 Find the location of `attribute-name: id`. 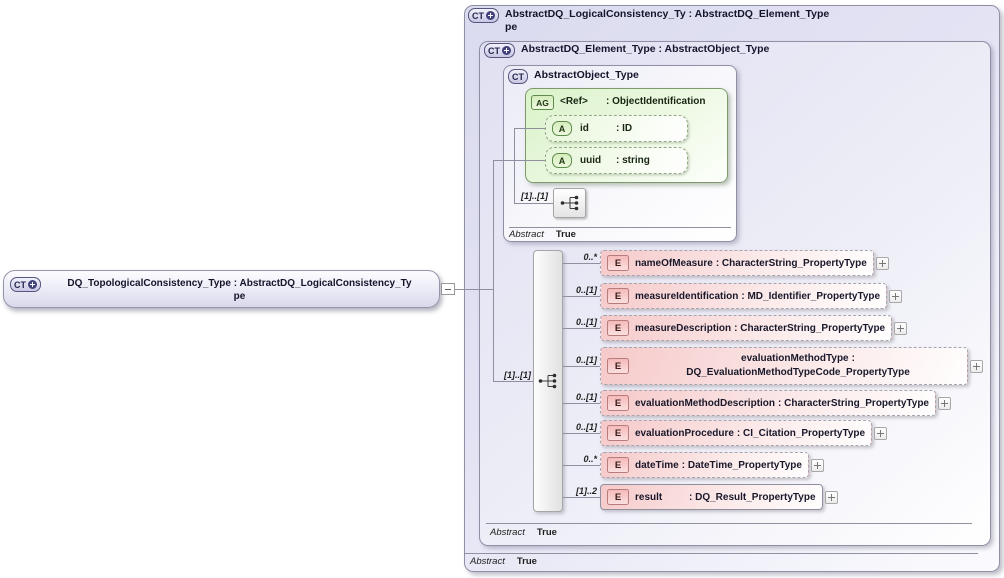

attribute-name: id is located at coordinates (584, 128).